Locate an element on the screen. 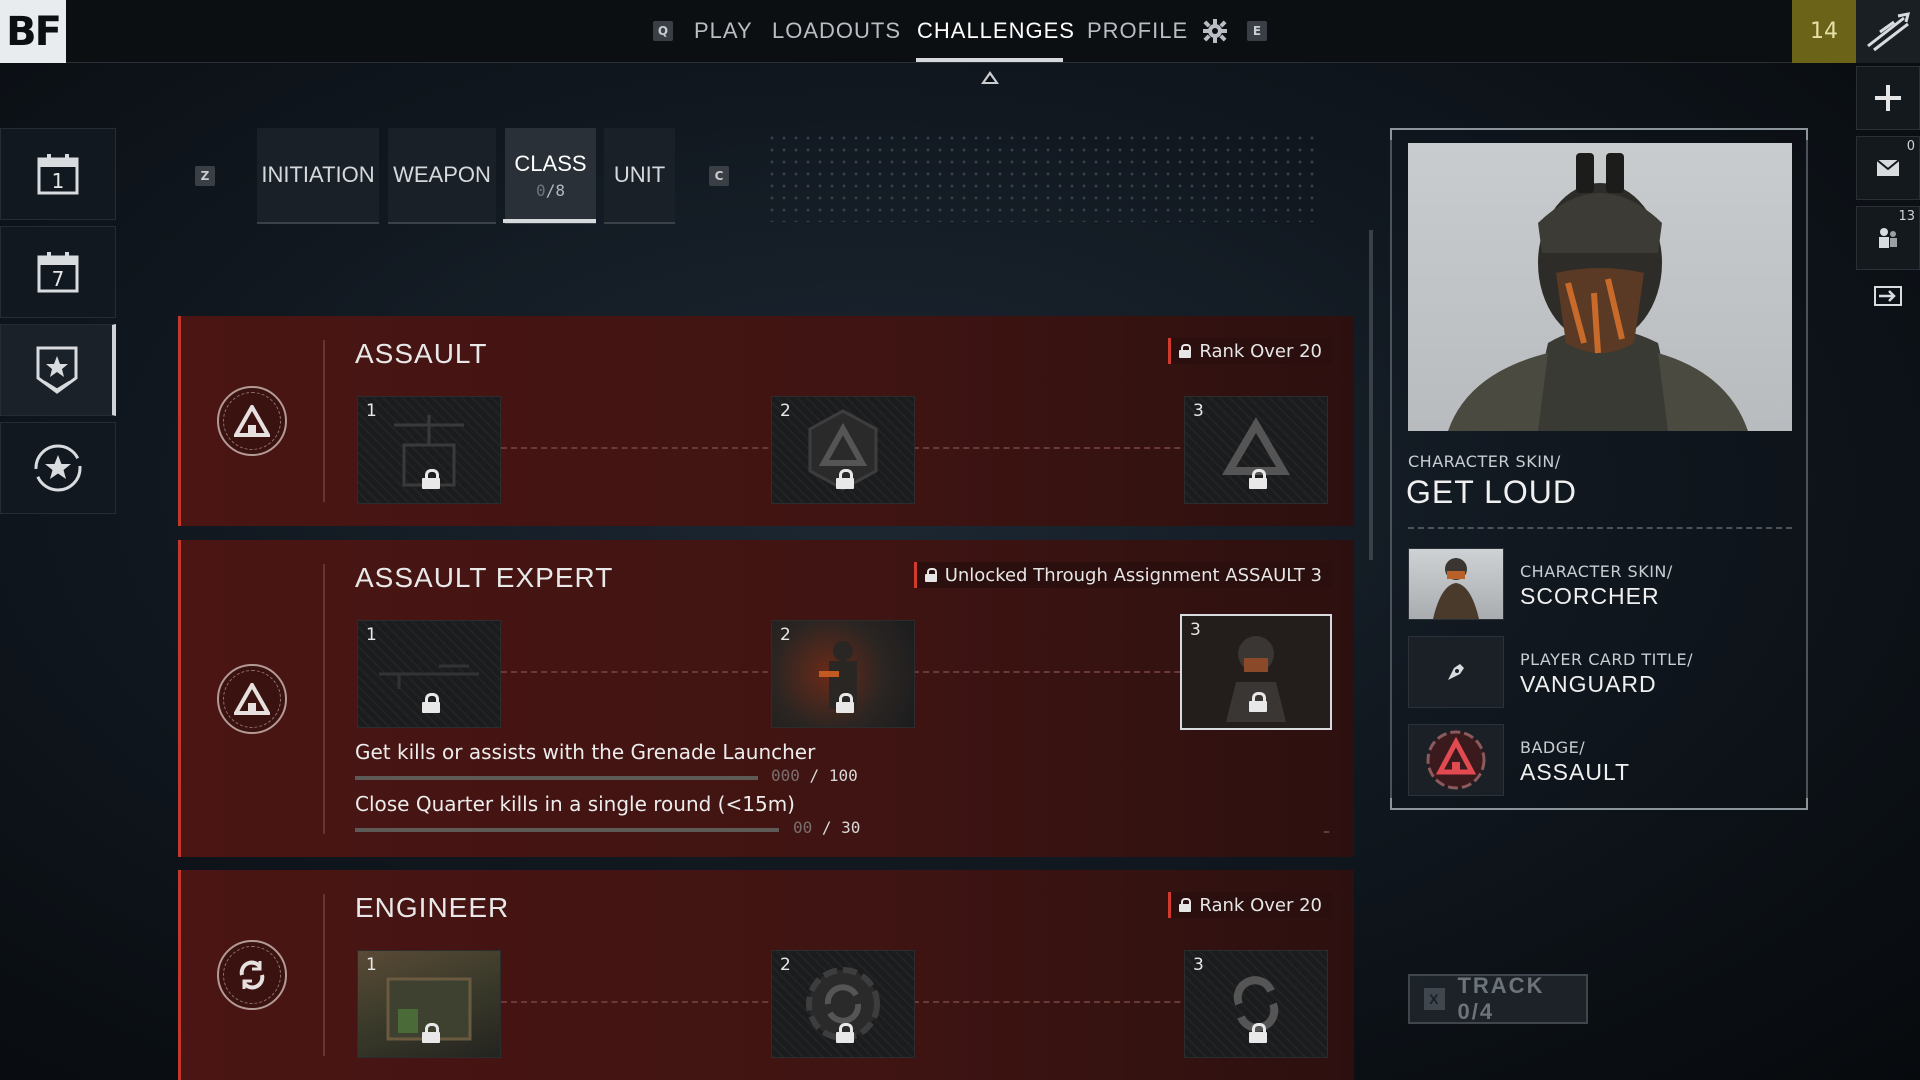 This screenshot has height=1080, width=1920. task-1-progress-count: 000 / 100 is located at coordinates (814, 775).